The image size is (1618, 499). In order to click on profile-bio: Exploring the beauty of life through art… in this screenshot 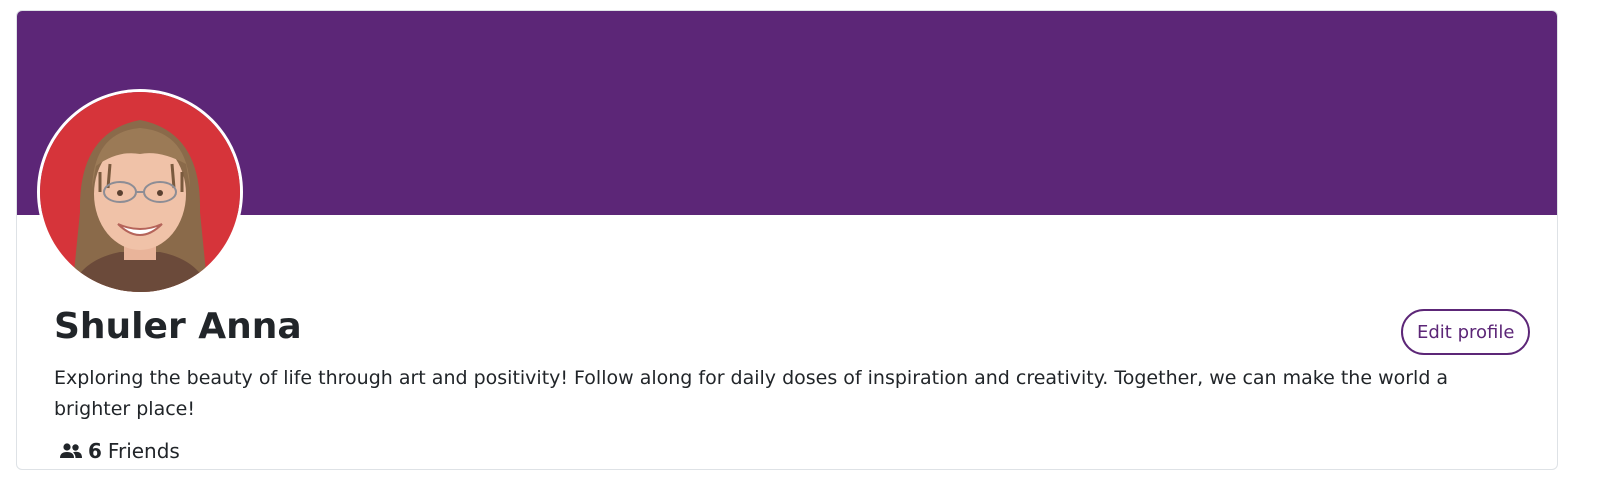, I will do `click(751, 393)`.